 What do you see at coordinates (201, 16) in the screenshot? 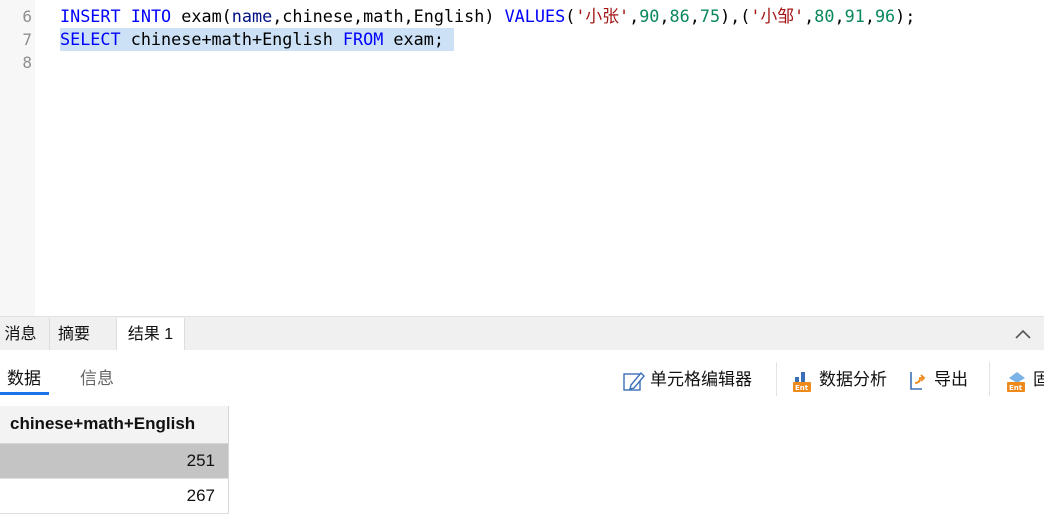
I see `code-token: exam(` at bounding box center [201, 16].